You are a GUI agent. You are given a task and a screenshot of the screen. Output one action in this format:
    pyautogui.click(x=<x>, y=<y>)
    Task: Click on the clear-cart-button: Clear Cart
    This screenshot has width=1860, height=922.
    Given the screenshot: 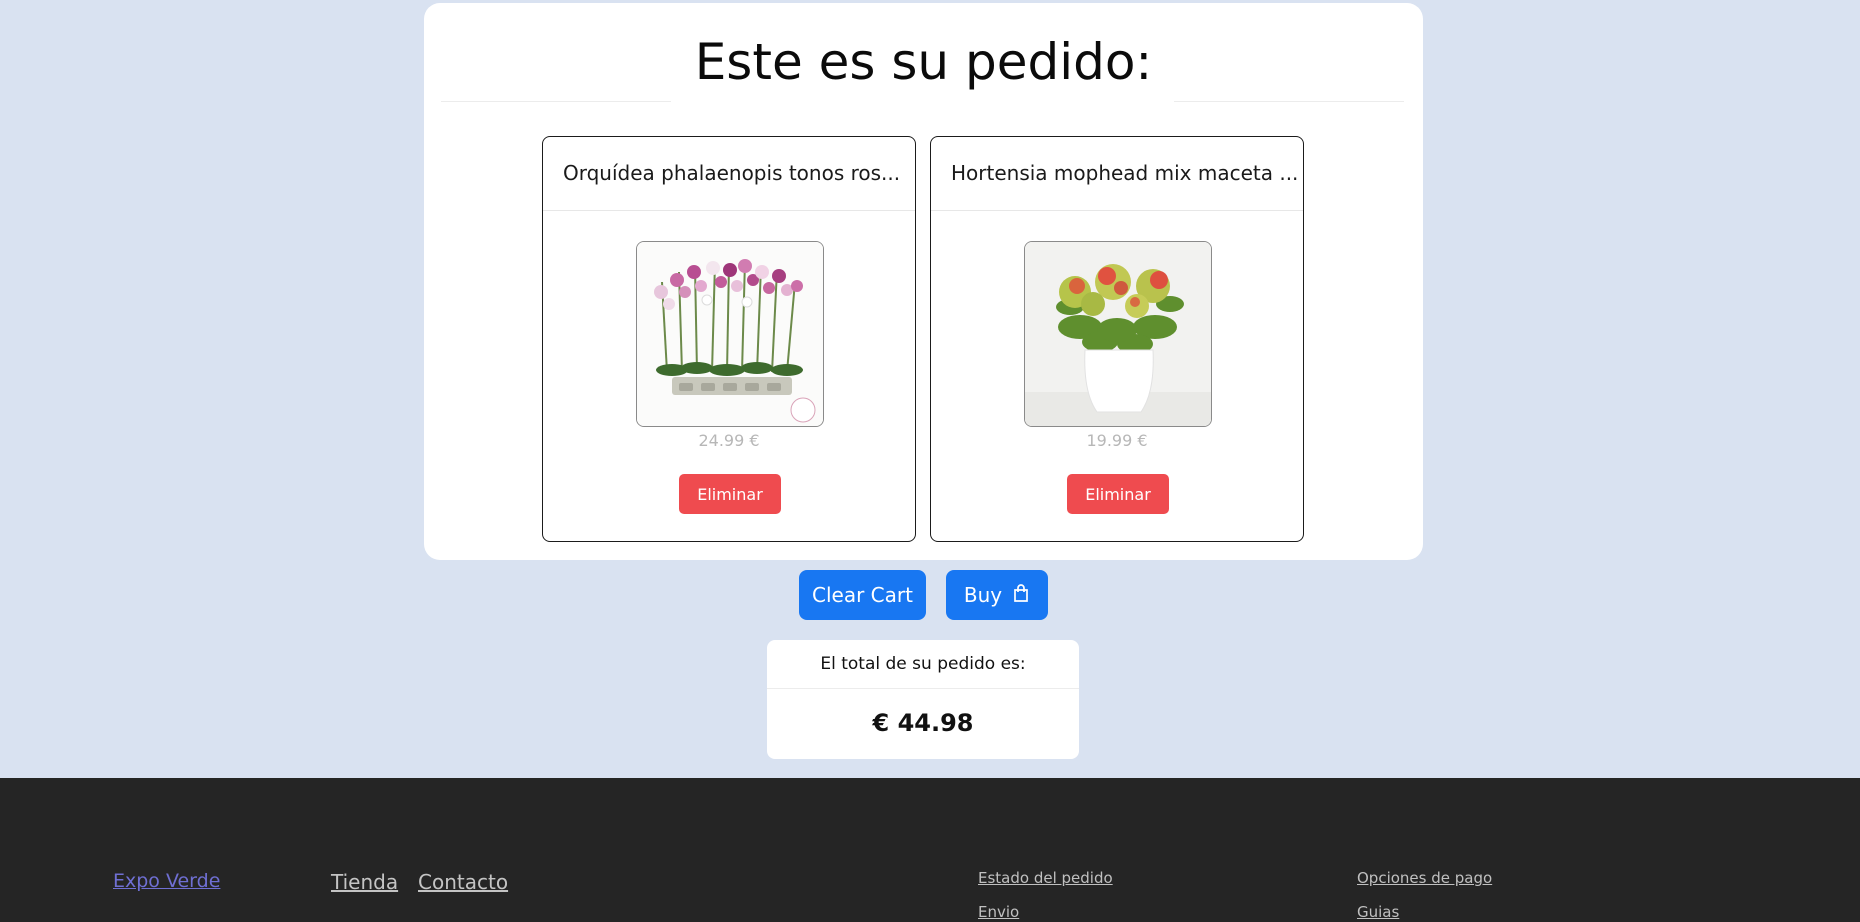 What is the action you would take?
    pyautogui.click(x=862, y=595)
    